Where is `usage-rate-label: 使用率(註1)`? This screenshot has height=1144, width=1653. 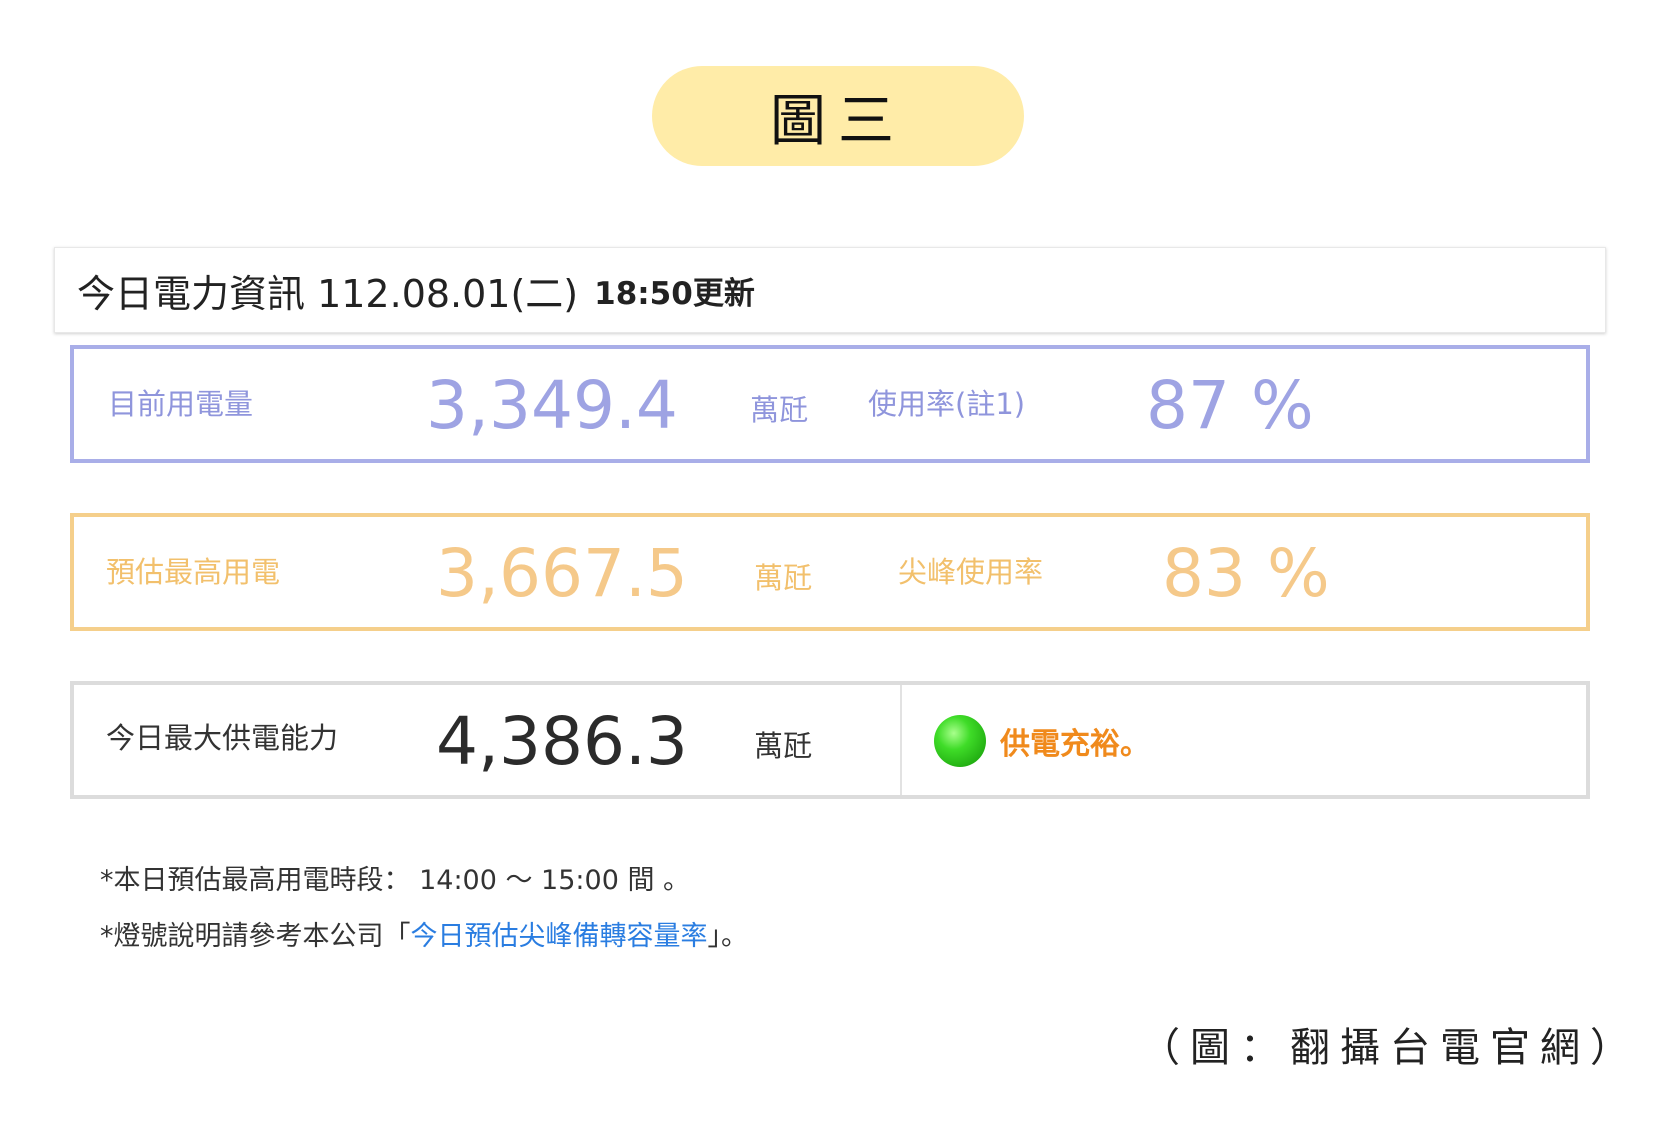
usage-rate-label: 使用率(註1) is located at coordinates (947, 404).